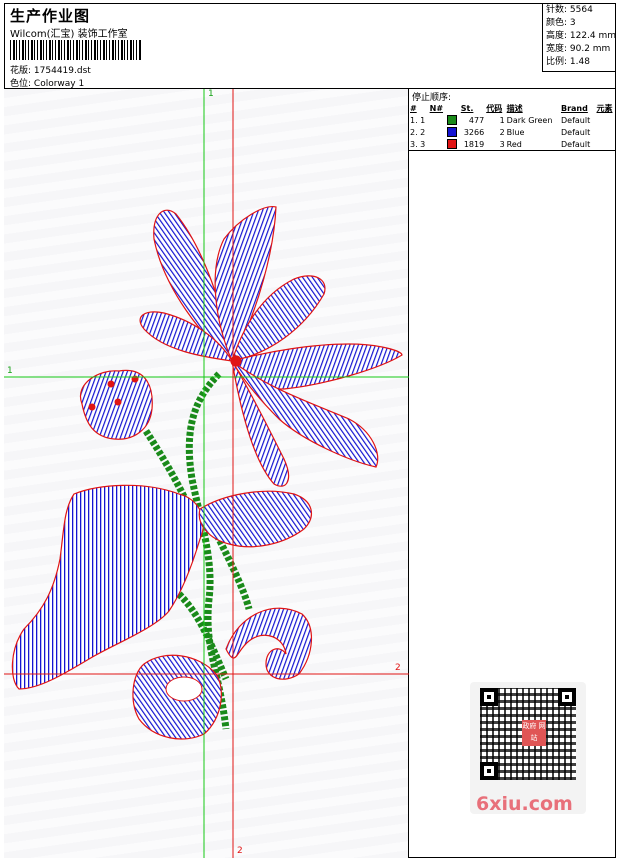  I want to click on row-num: 3. 3, so click(419, 144).